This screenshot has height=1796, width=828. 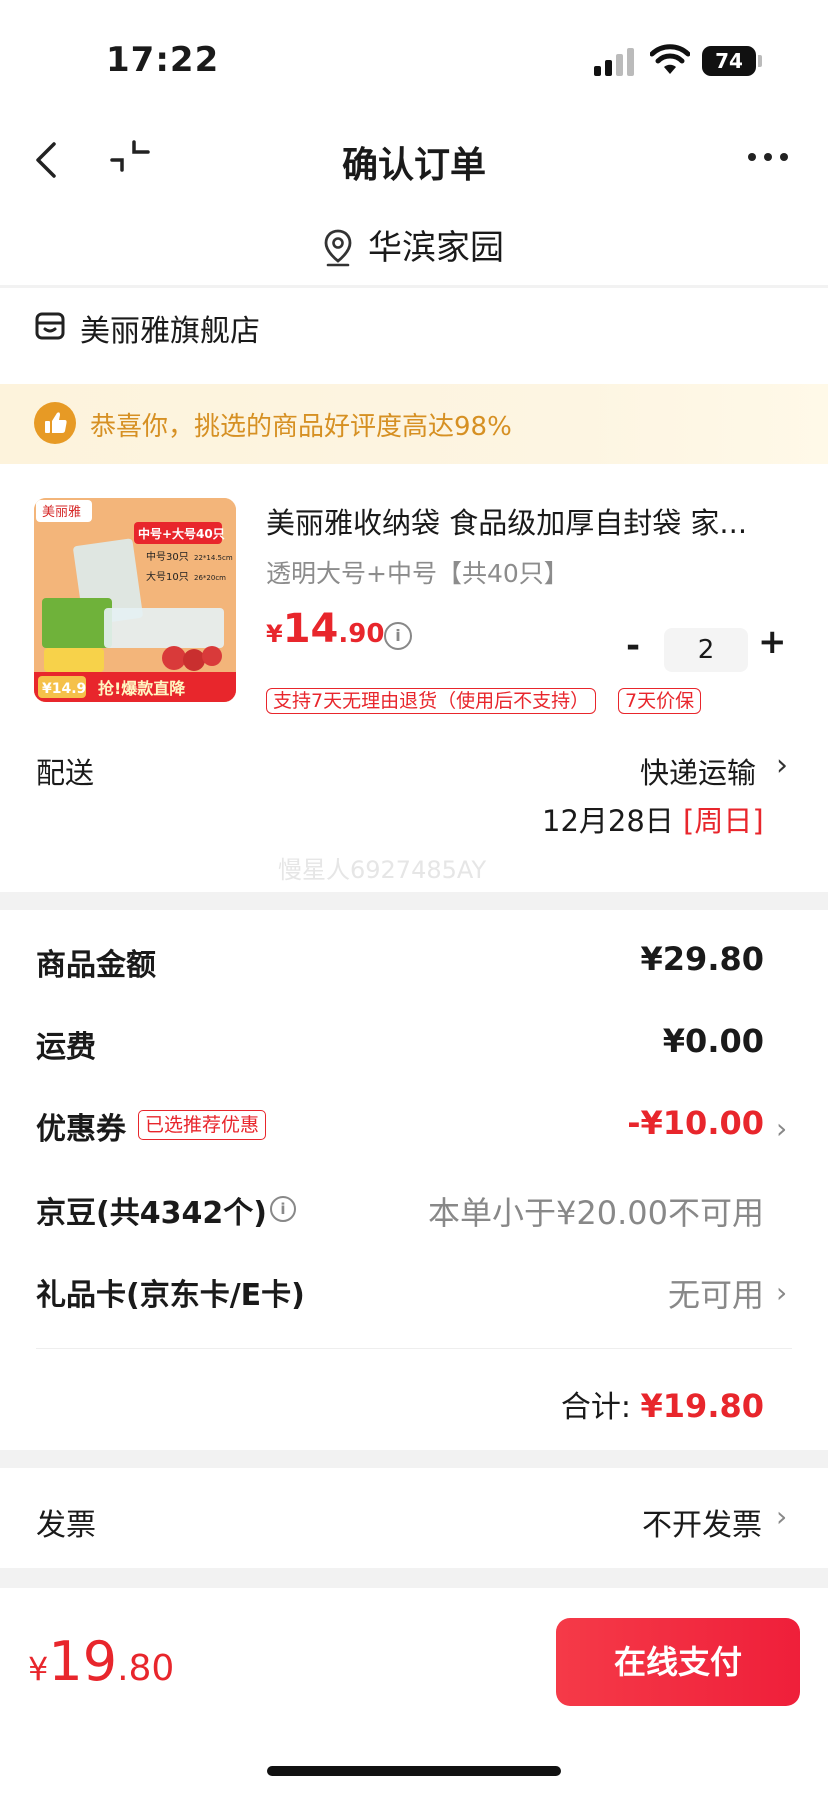 What do you see at coordinates (382, 870) in the screenshot?
I see `watermark: 慢星人6927485AY` at bounding box center [382, 870].